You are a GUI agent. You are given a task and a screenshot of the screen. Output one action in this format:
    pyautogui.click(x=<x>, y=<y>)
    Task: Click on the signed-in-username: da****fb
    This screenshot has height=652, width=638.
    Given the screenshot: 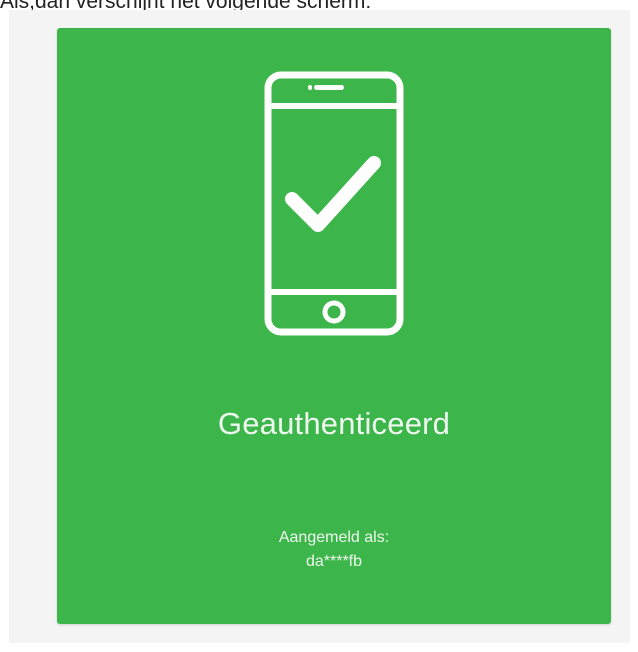 What is the action you would take?
    pyautogui.click(x=334, y=561)
    